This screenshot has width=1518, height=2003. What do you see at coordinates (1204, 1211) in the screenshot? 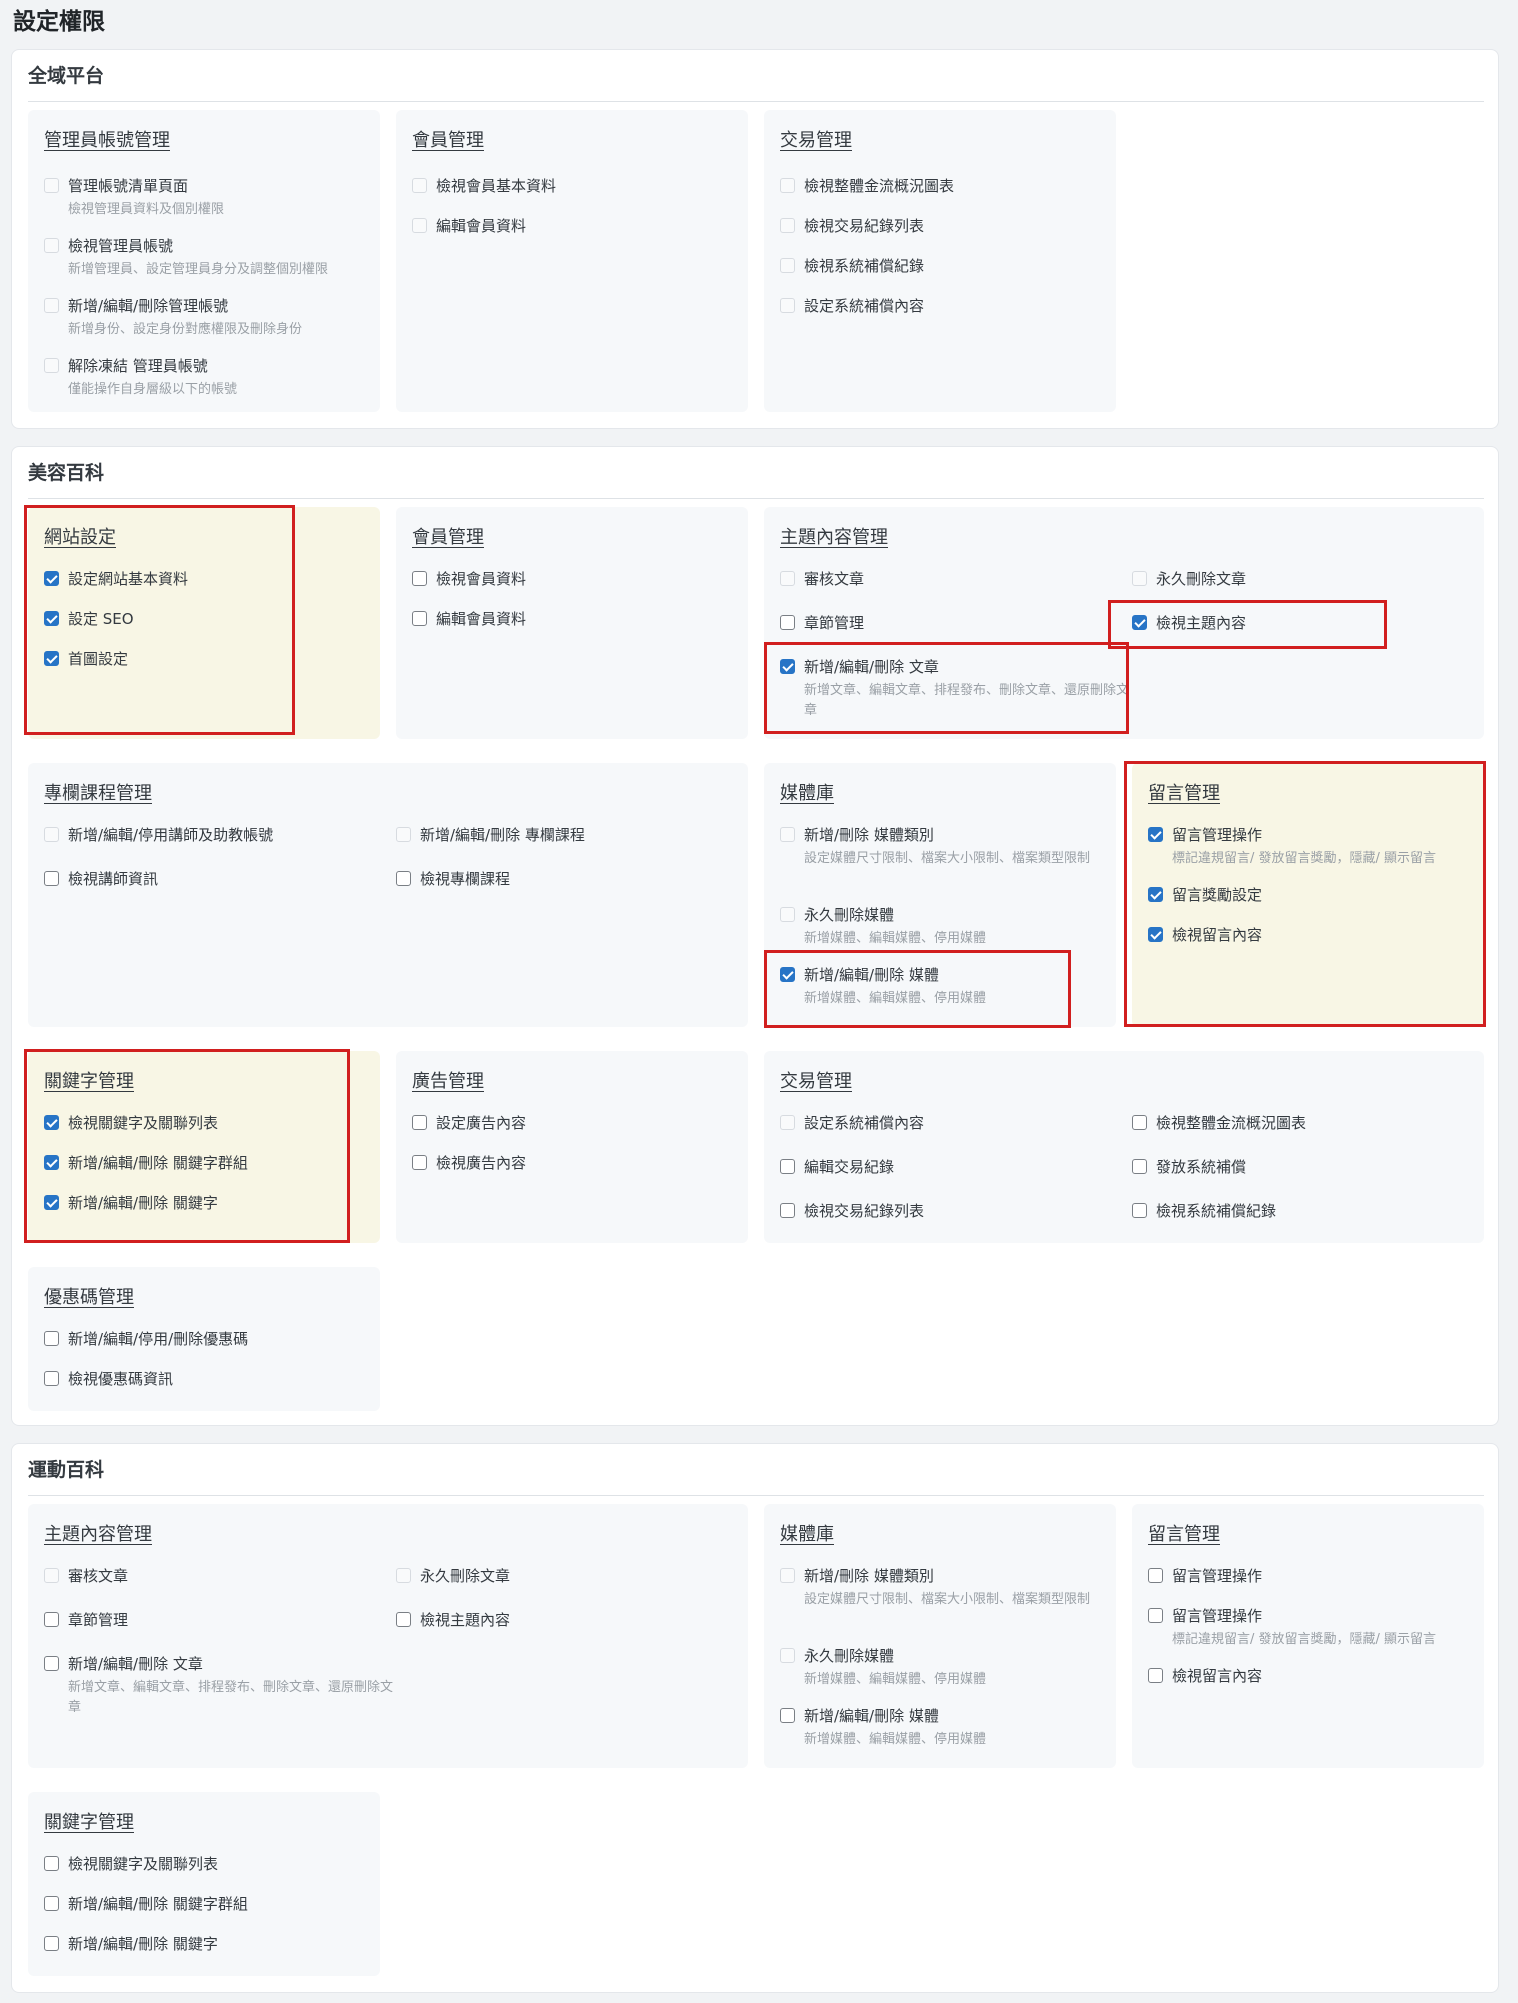
I see `permission-item: 檢視系統補償紀錄` at bounding box center [1204, 1211].